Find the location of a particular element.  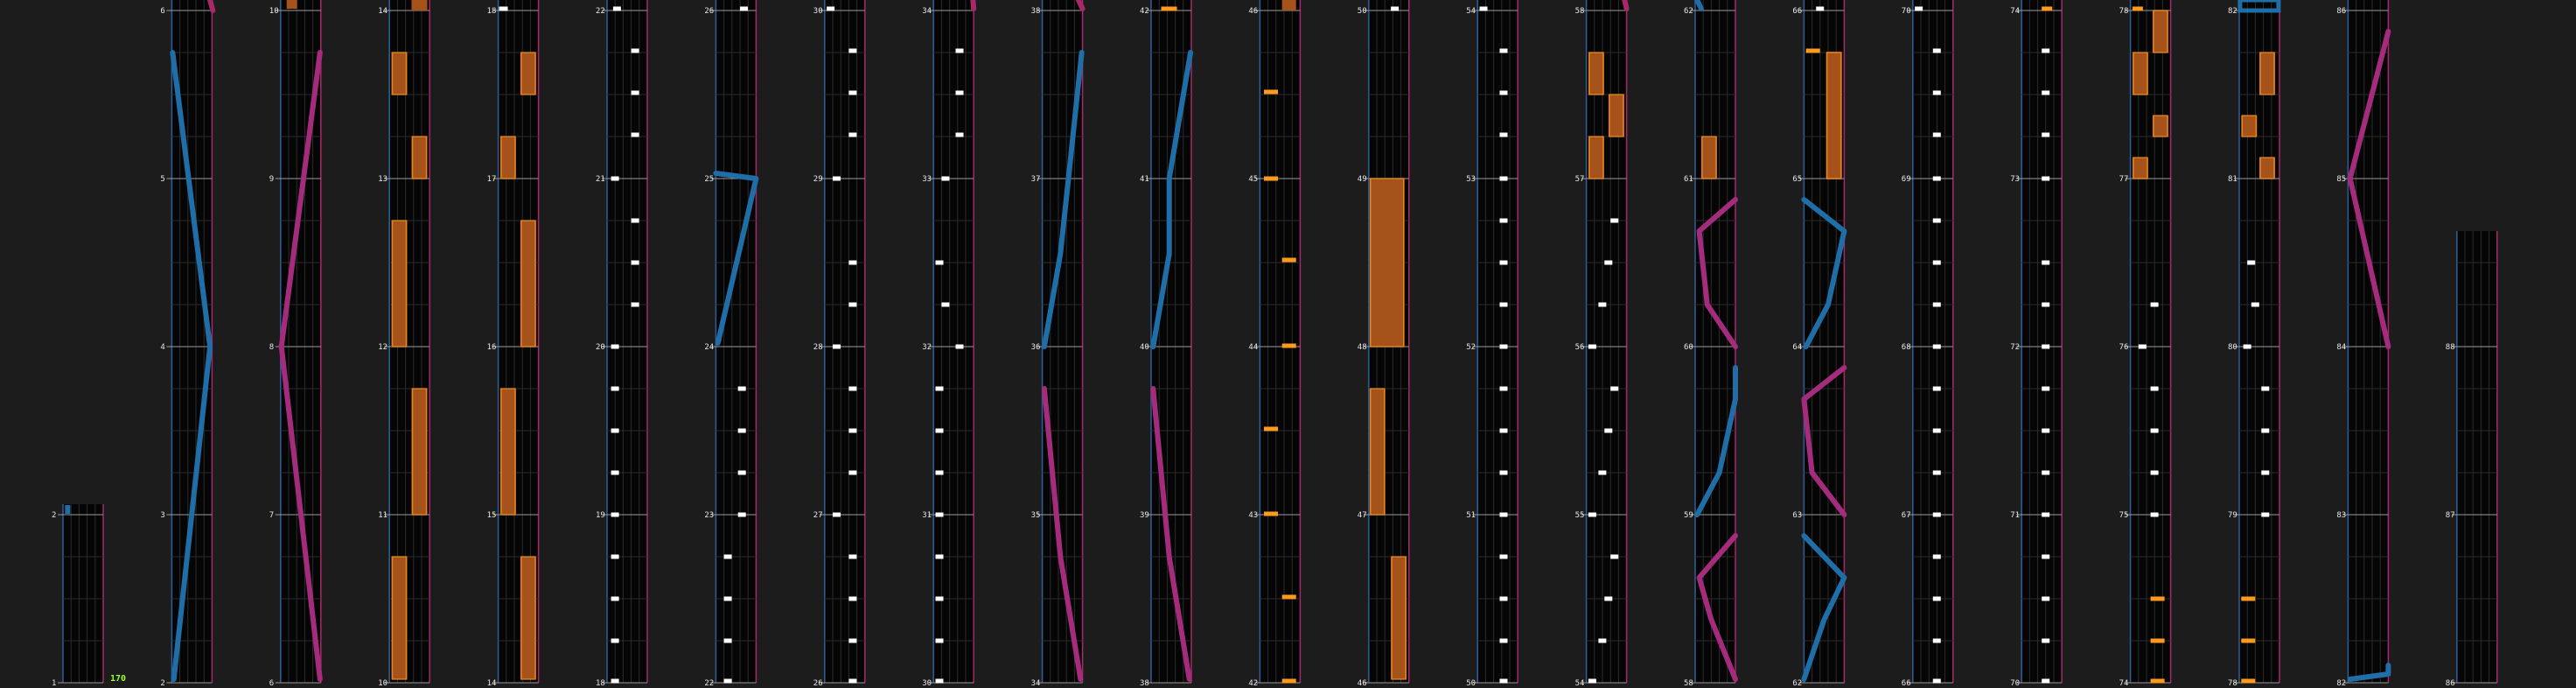

measure-number: 87 is located at coordinates (2450, 515).